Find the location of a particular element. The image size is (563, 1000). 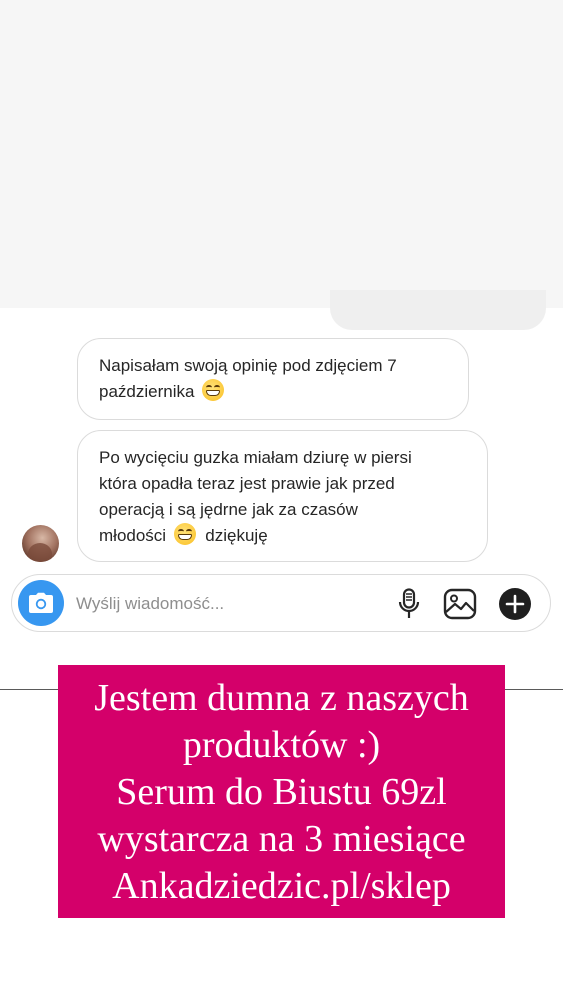

promo-line: produktów :) is located at coordinates (281, 745).